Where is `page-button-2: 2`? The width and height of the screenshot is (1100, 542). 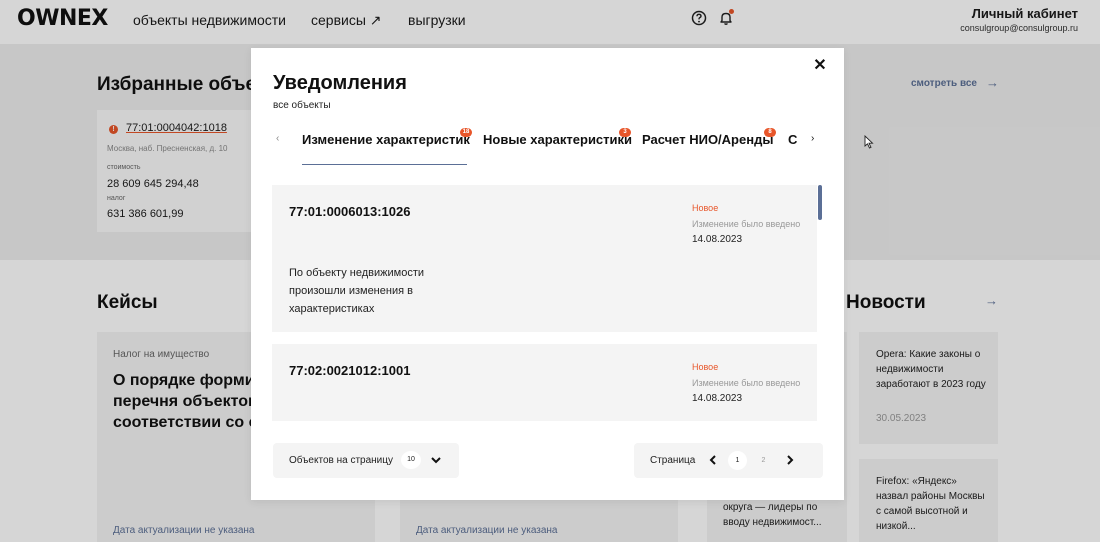 page-button-2: 2 is located at coordinates (763, 460).